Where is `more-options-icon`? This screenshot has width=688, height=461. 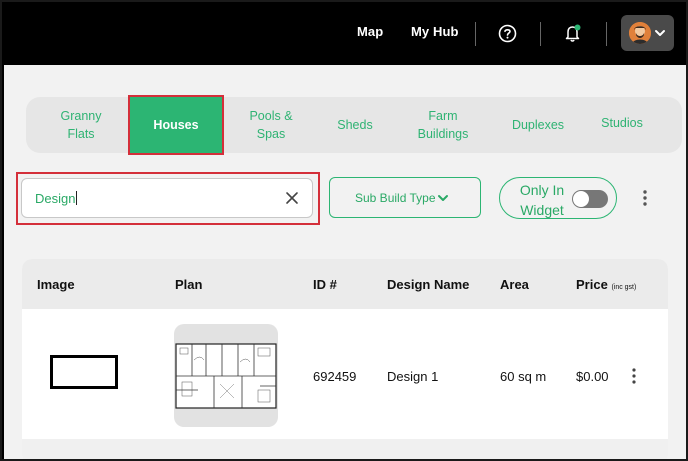
more-options-icon is located at coordinates (645, 200).